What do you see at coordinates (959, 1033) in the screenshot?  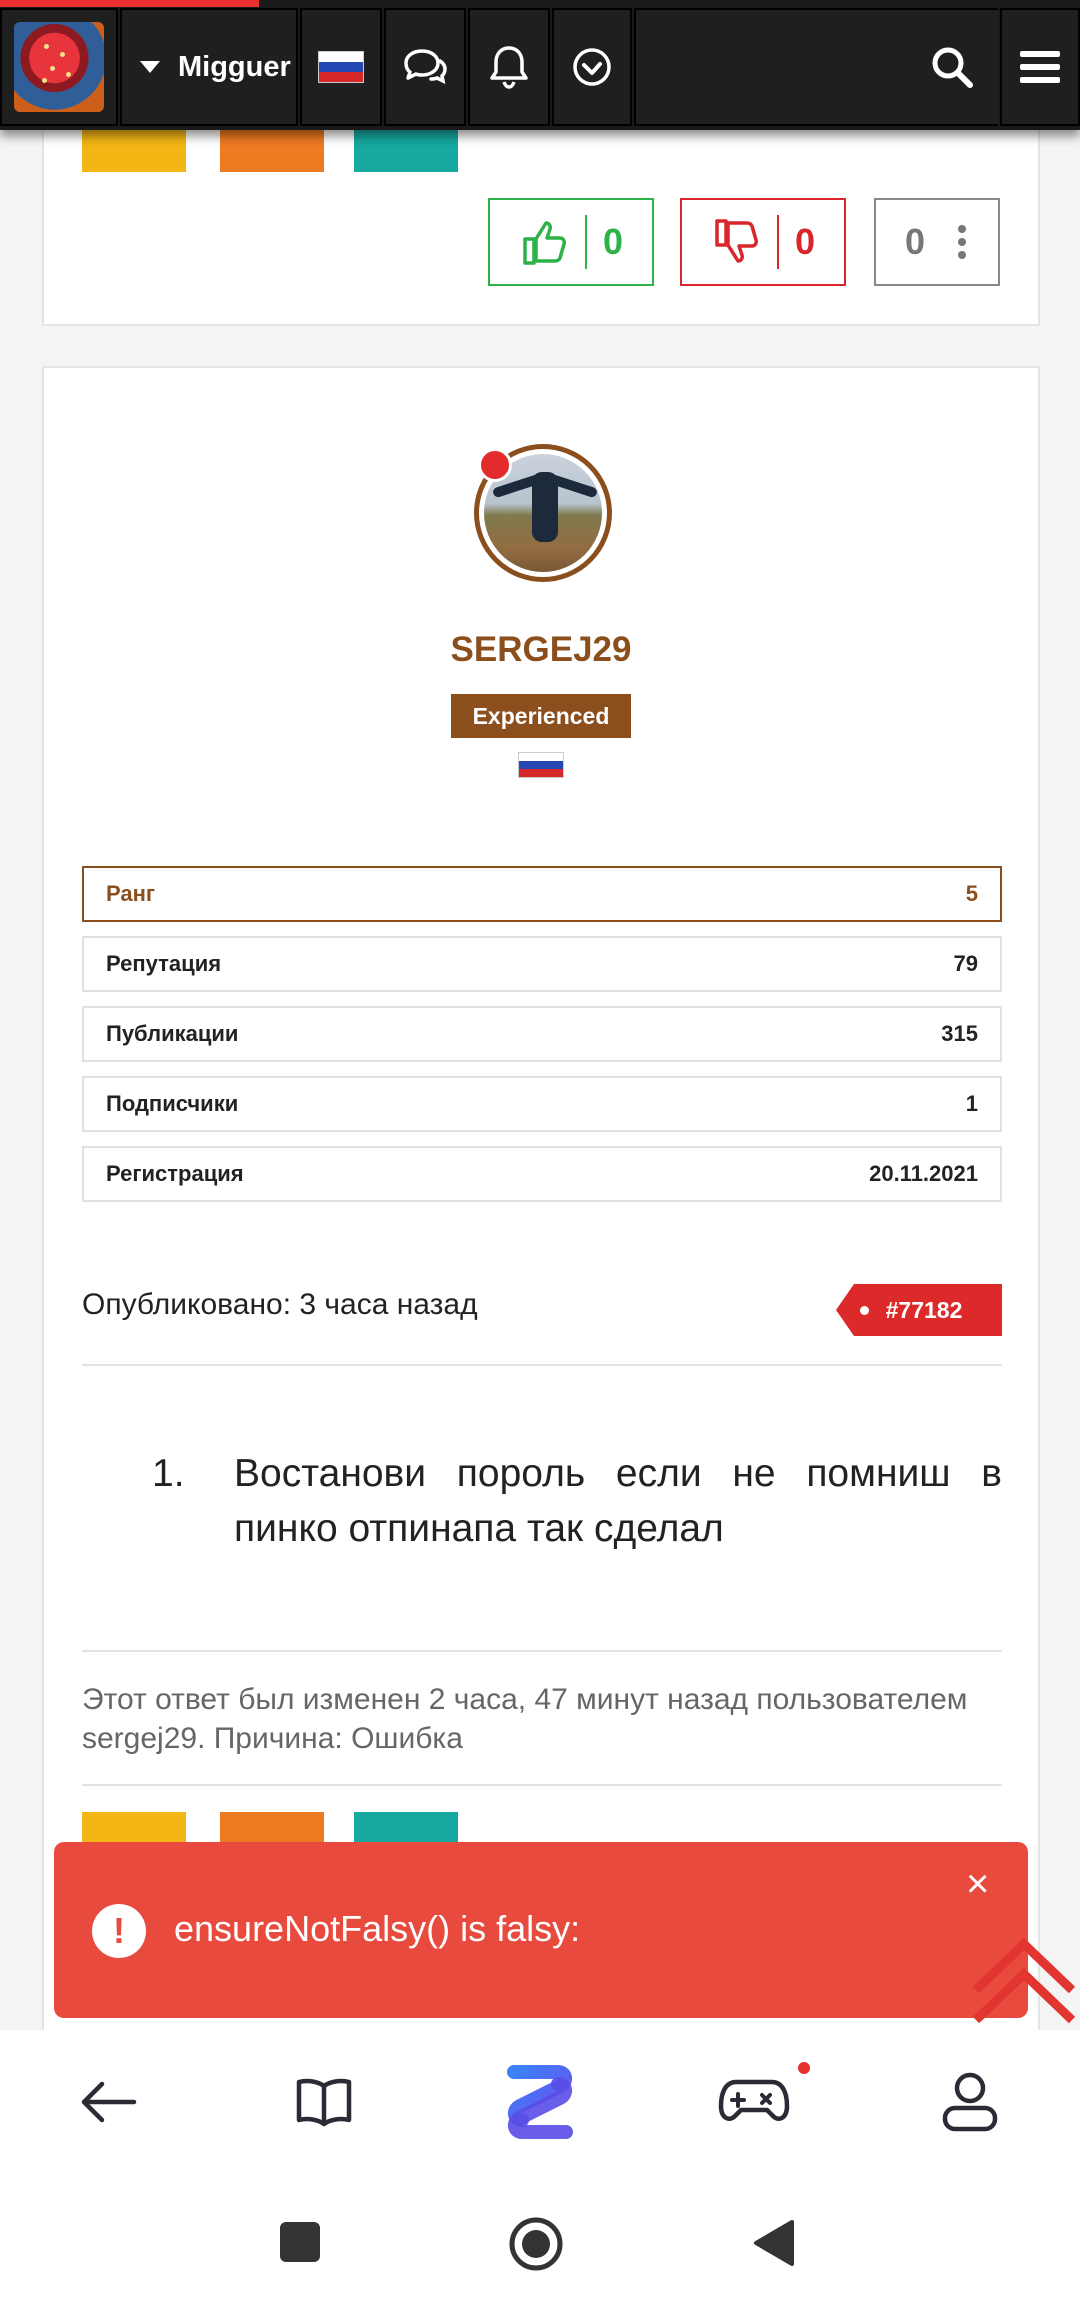 I see `stat-value: 315` at bounding box center [959, 1033].